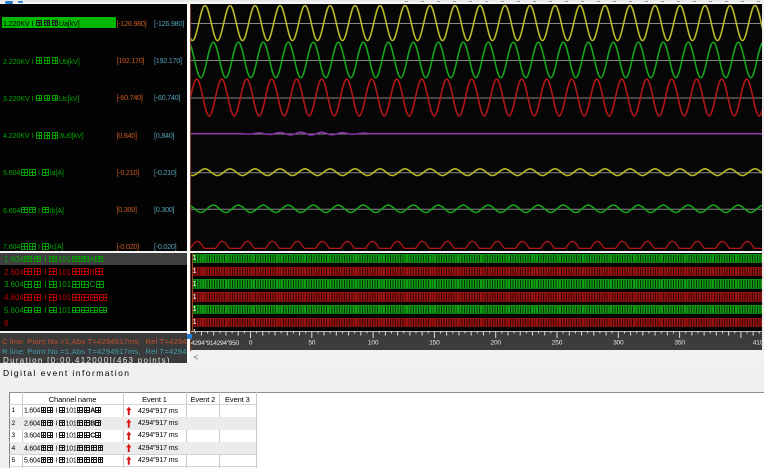 Image resolution: width=764 pixels, height=468 pixels. I want to click on svg-text: 350, so click(679, 343).